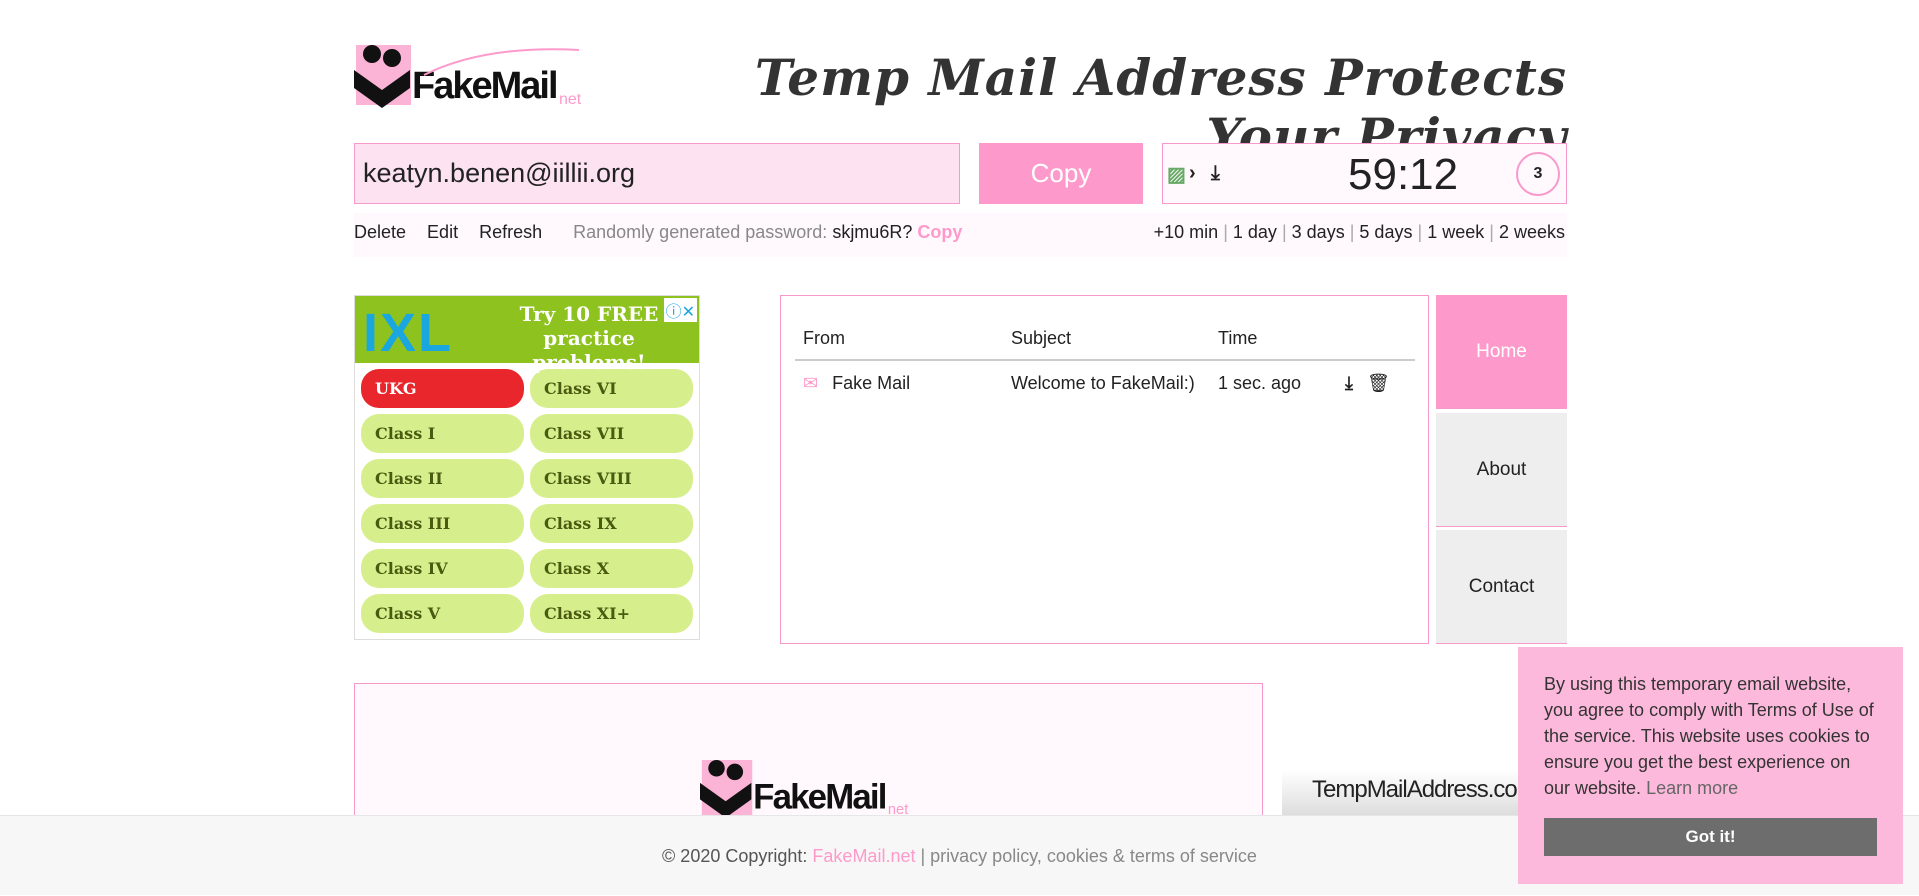 The height and width of the screenshot is (896, 1919). I want to click on fakemail-logo: FakeMail net, so click(474, 75).